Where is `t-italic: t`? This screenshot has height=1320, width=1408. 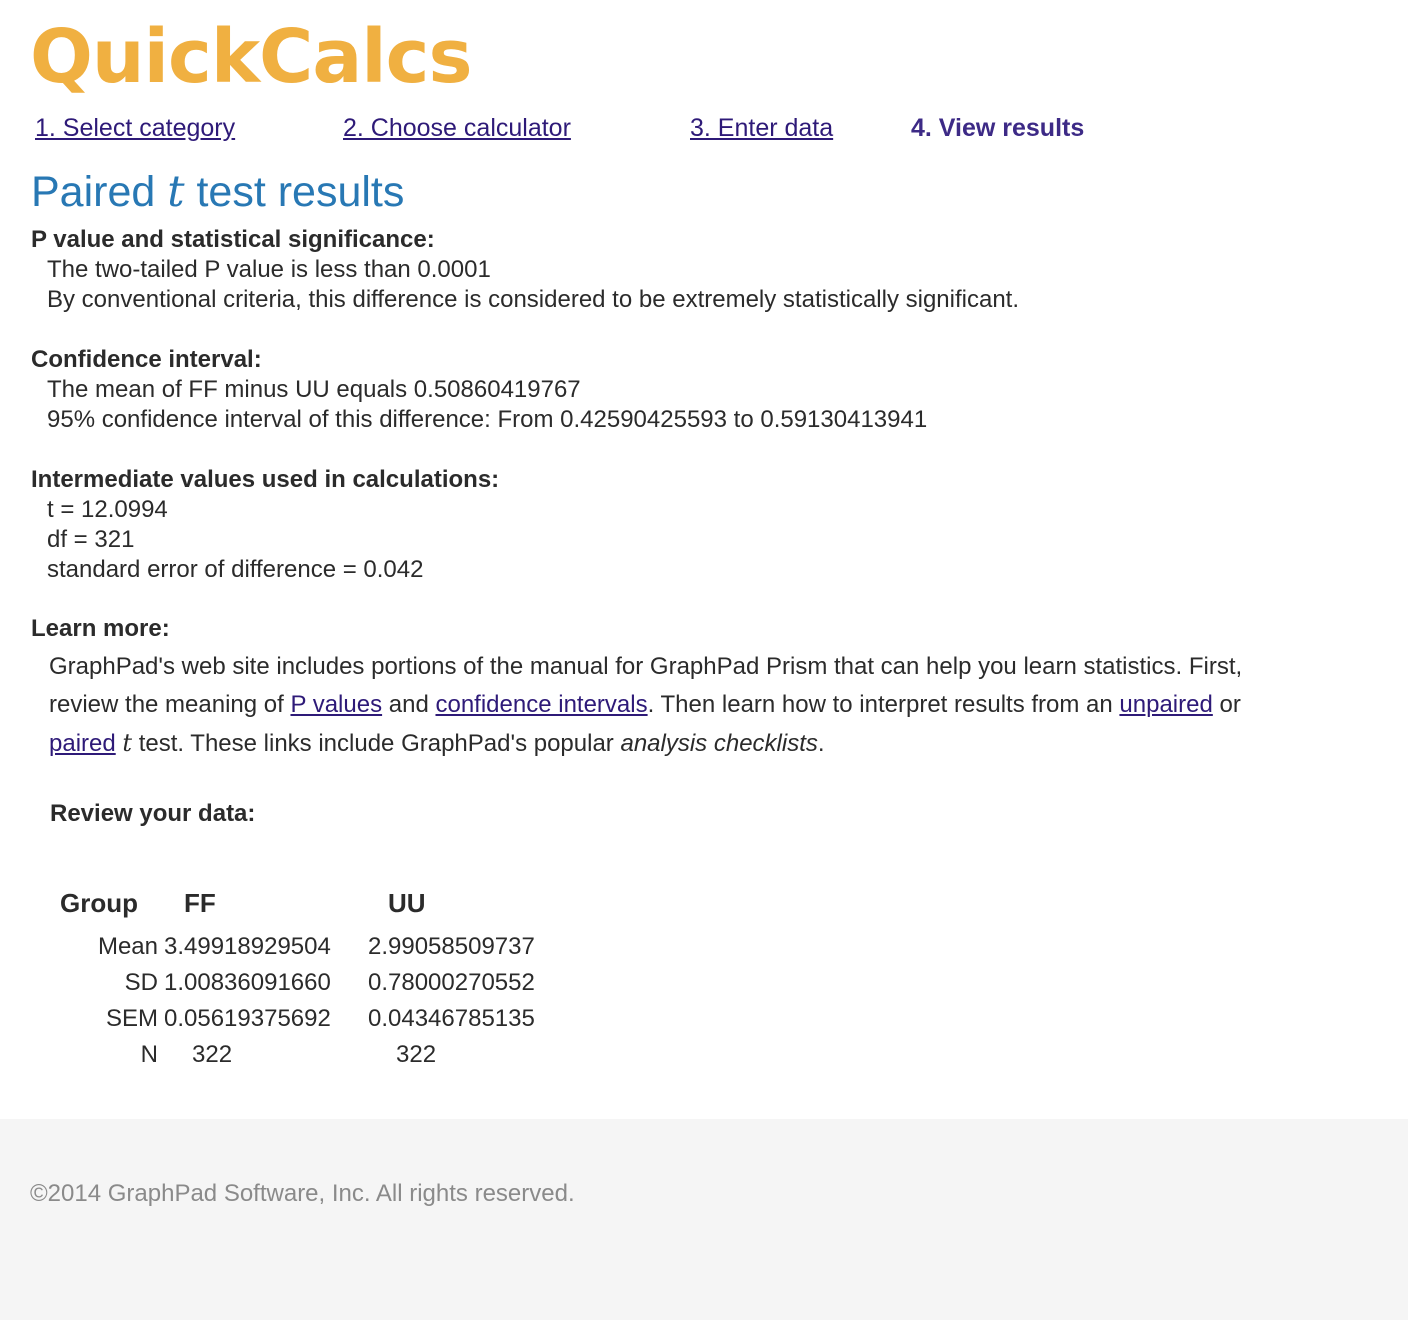
t-italic: t is located at coordinates (127, 743).